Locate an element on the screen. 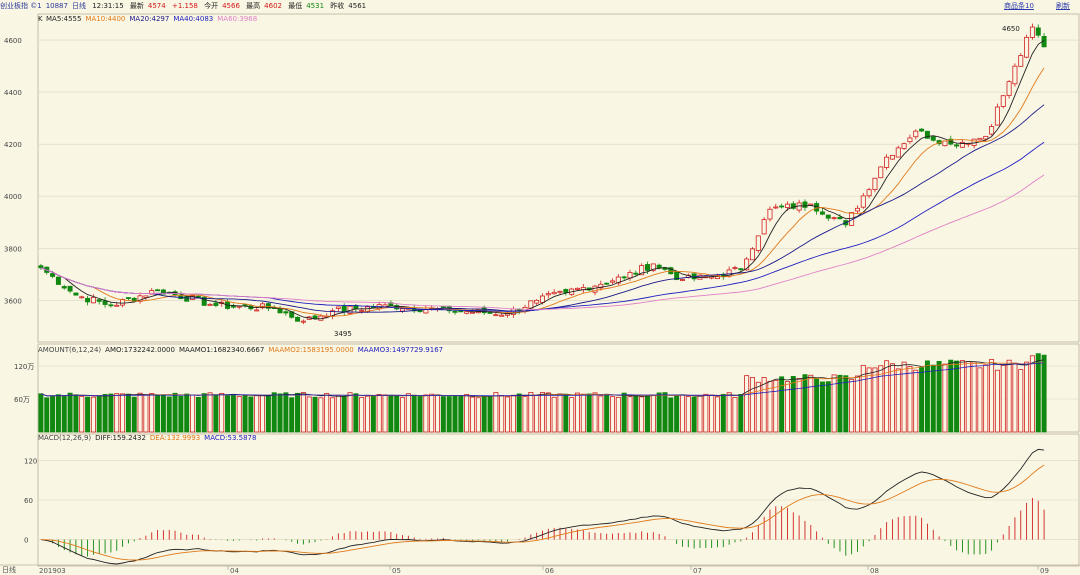 Image resolution: width=1080 pixels, height=575 pixels. x-axis-label: 08 is located at coordinates (874, 571).